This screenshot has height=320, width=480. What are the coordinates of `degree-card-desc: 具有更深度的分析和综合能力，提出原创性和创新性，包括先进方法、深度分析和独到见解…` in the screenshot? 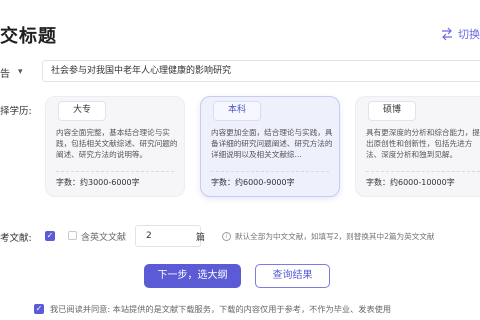 It's located at (423, 143).